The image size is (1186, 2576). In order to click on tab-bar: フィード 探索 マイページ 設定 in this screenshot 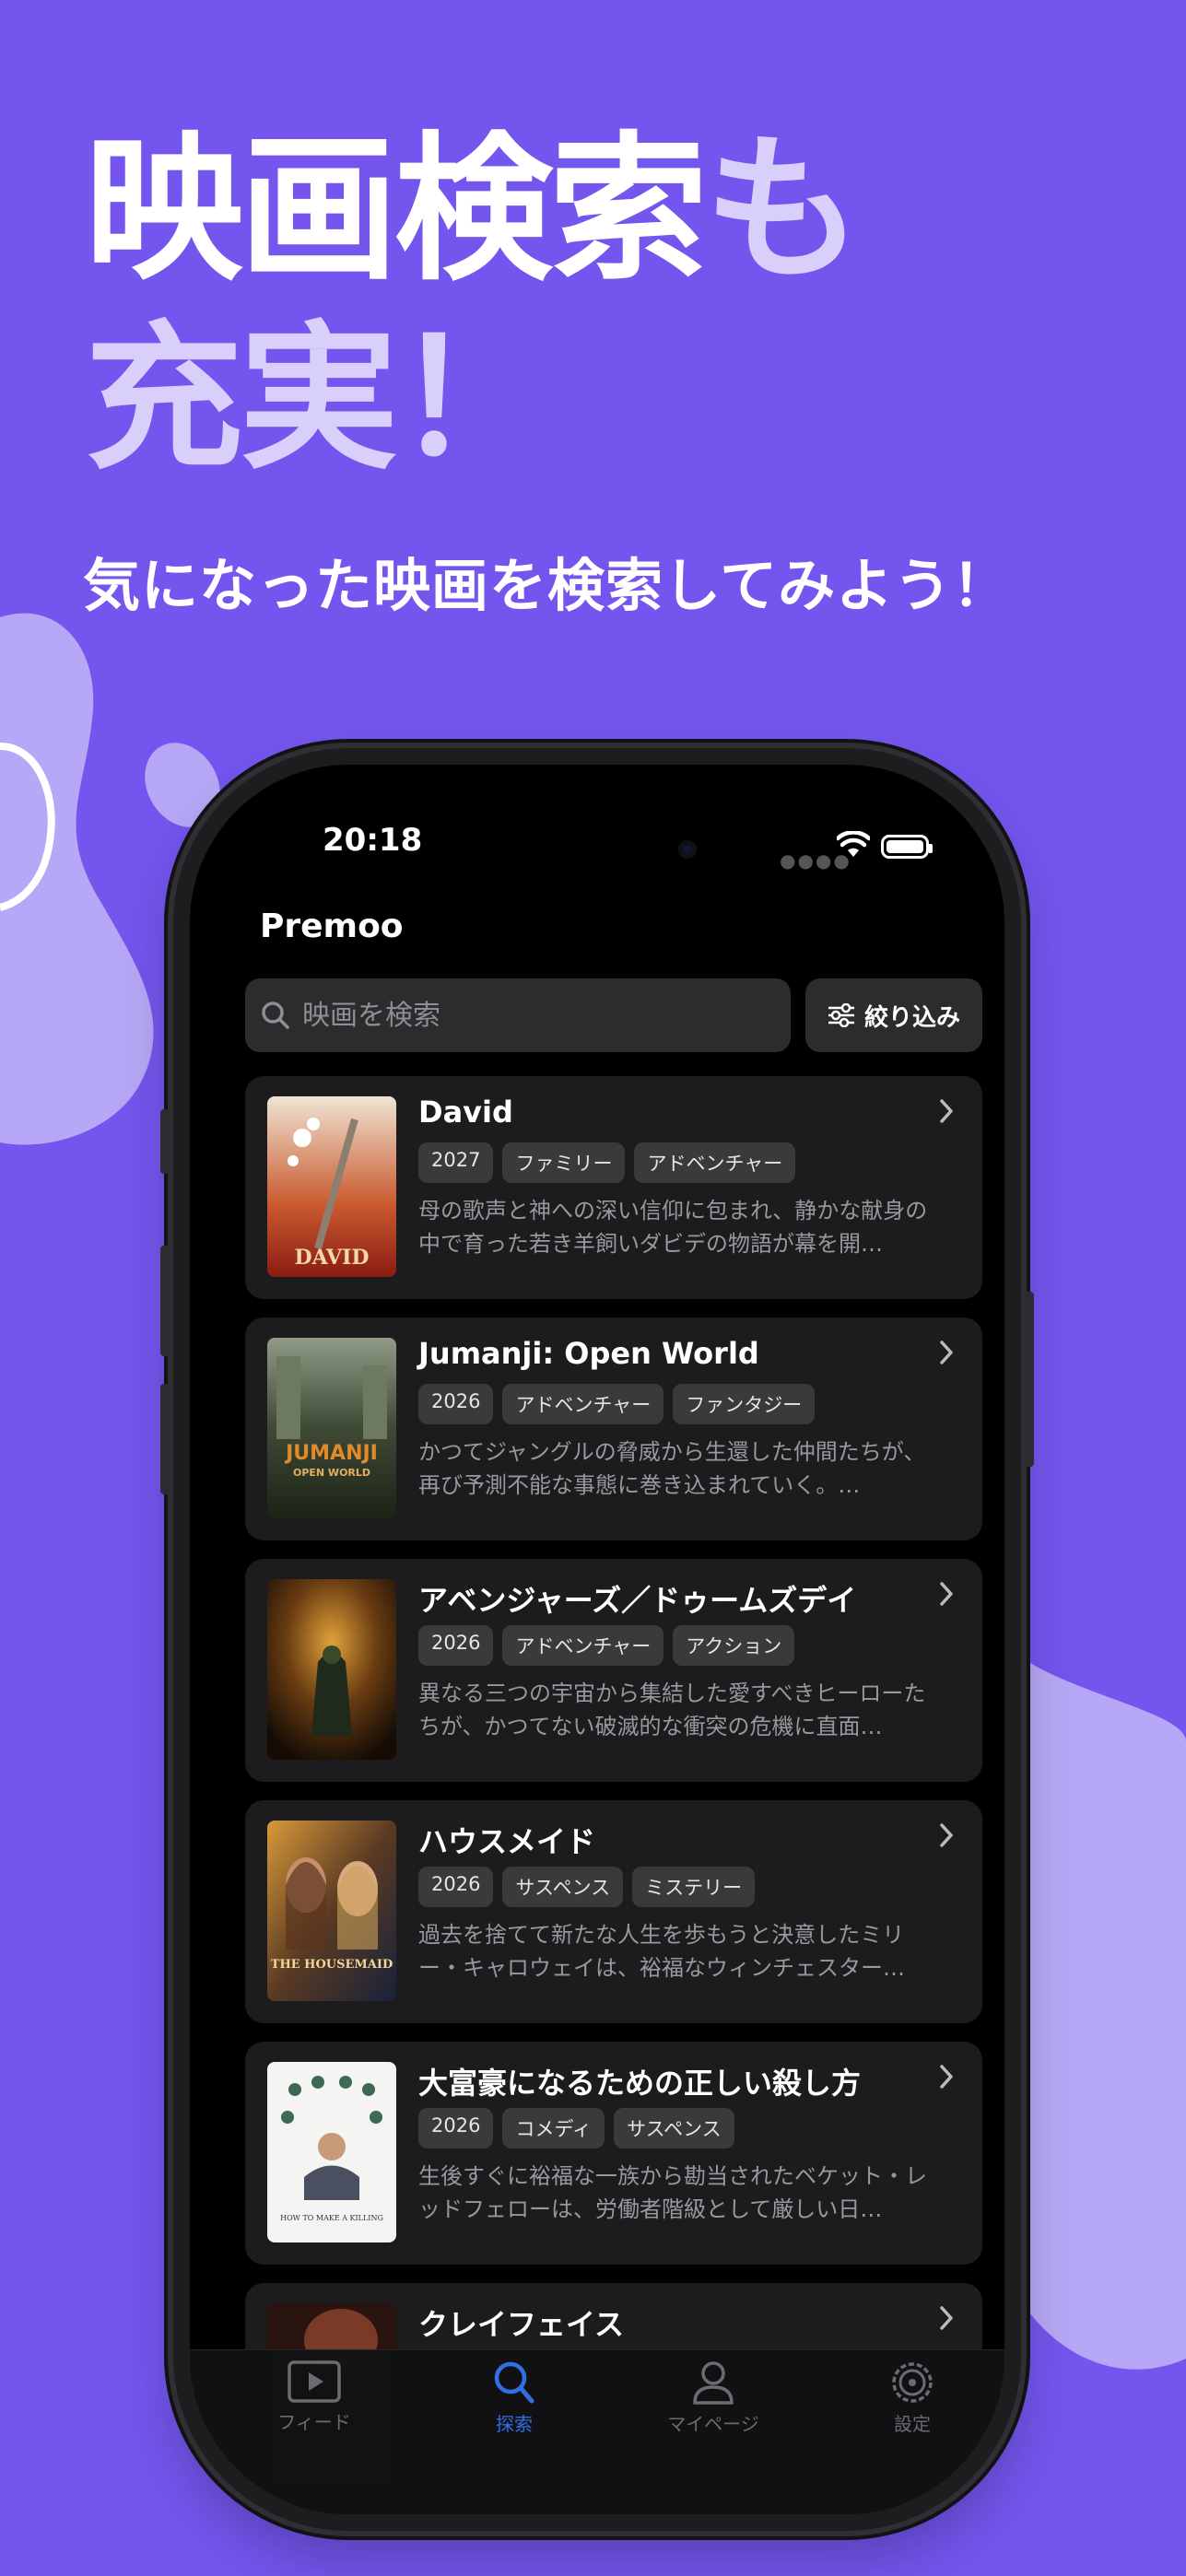, I will do `click(597, 2431)`.